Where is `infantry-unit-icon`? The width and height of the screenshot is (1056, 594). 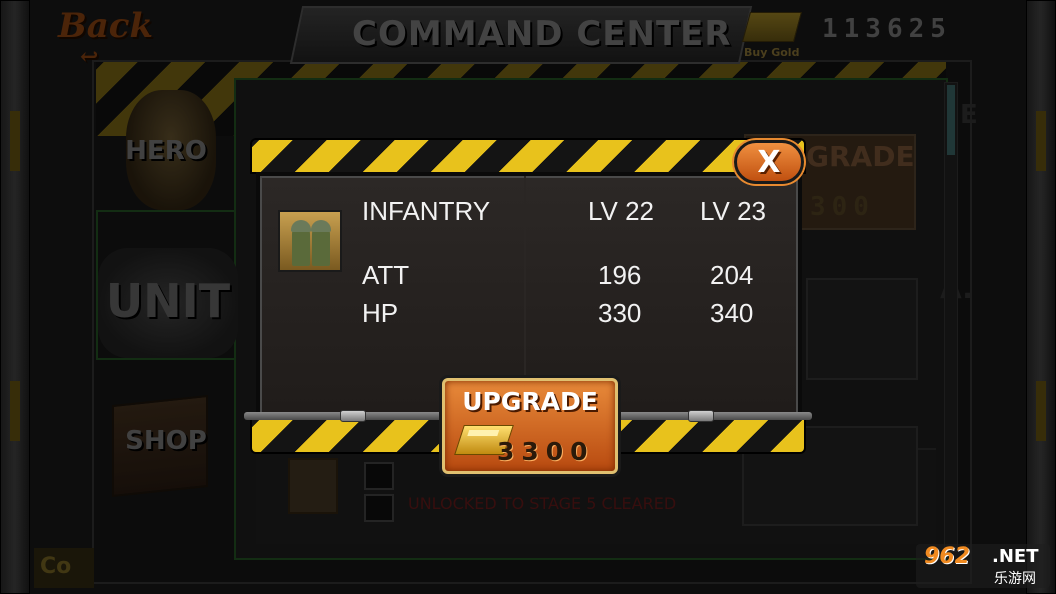 infantry-unit-icon is located at coordinates (310, 241).